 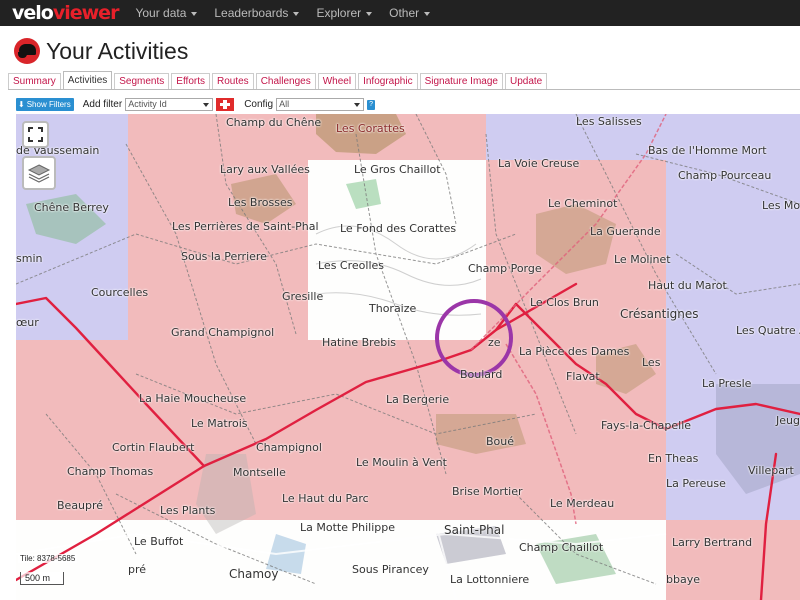 I want to click on place-label: Brise Mortier, so click(x=487, y=491).